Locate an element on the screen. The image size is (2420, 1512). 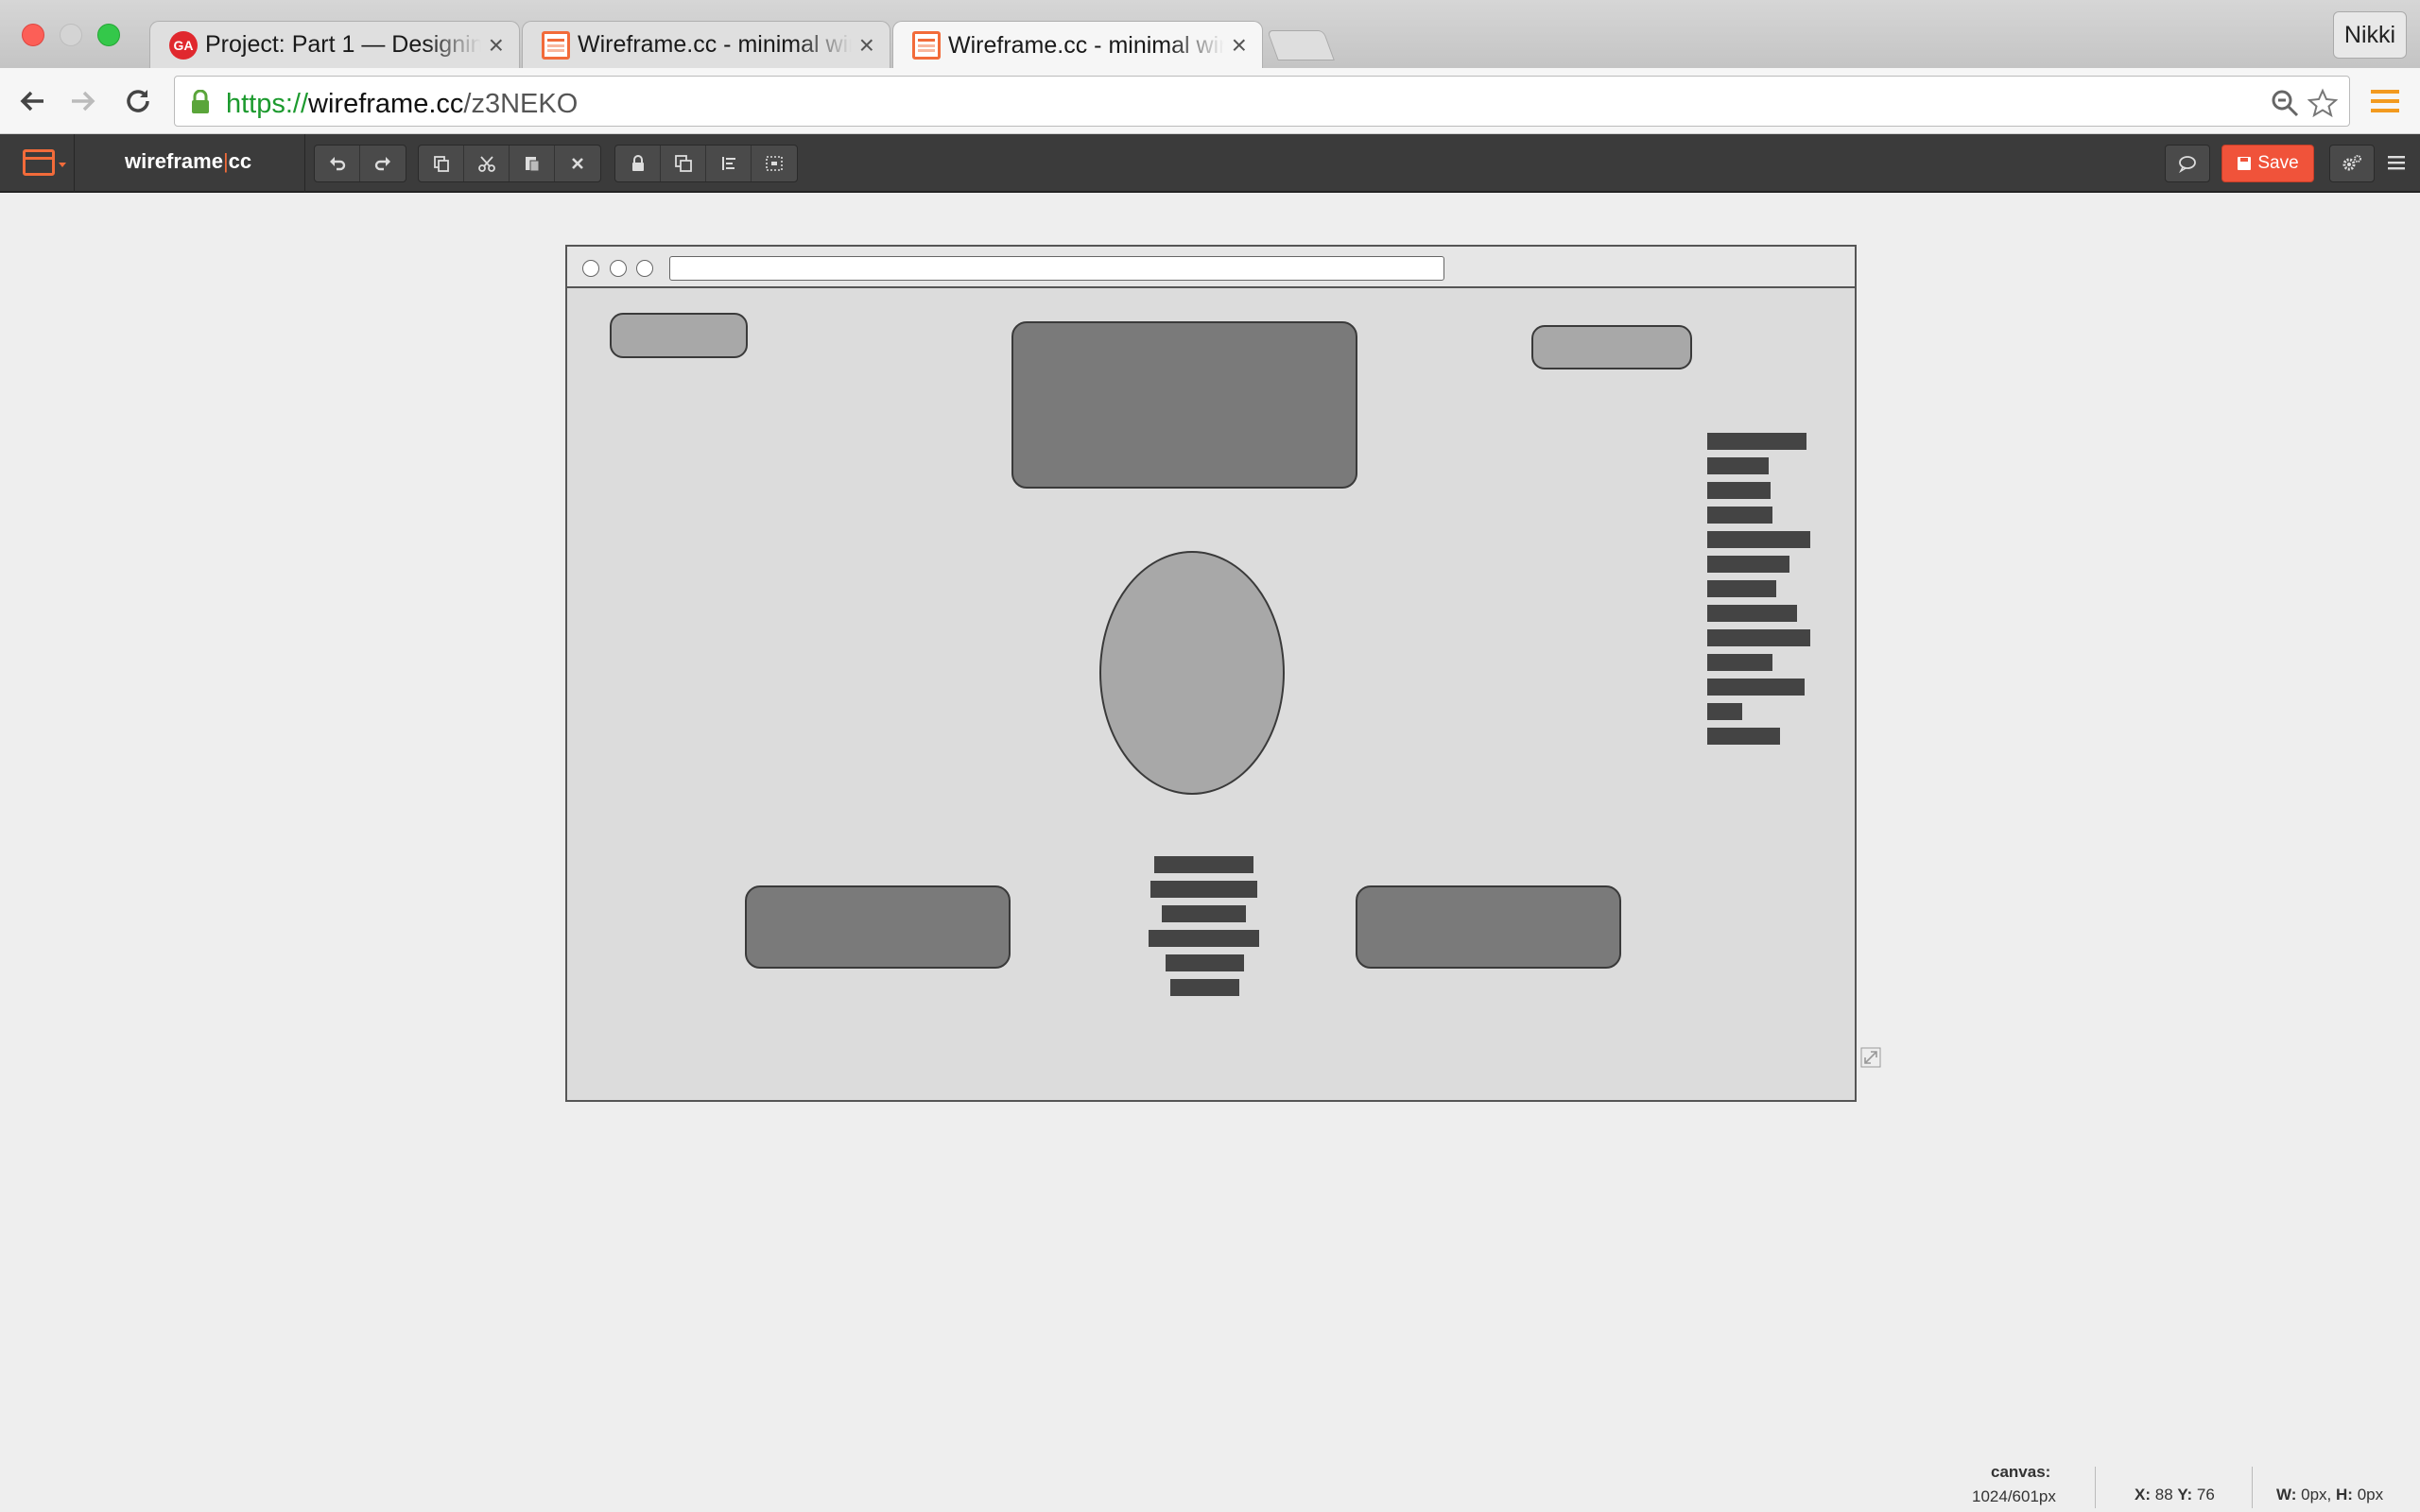
undo-button is located at coordinates (337, 163).